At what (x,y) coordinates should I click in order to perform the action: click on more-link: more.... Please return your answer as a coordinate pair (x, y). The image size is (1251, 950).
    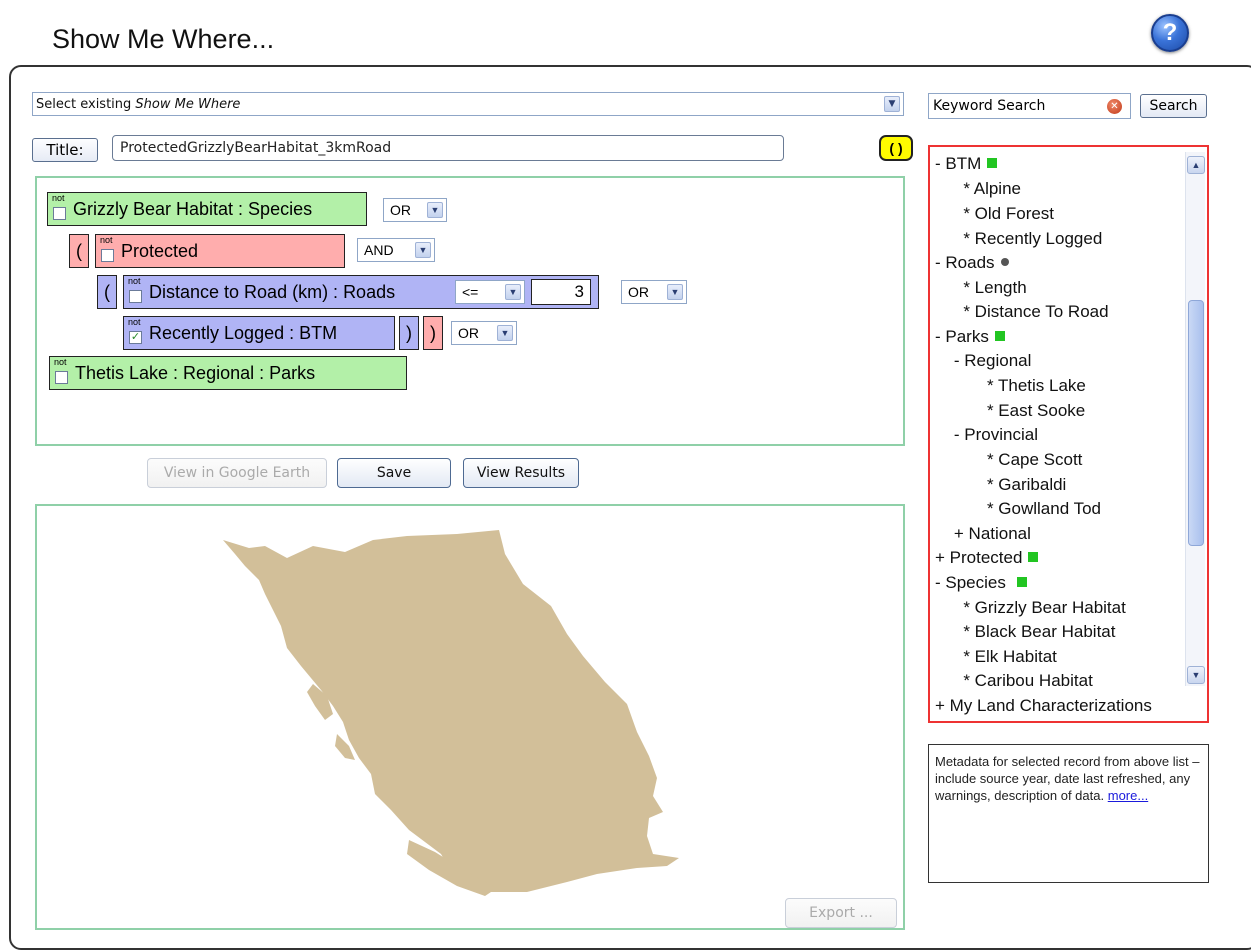
    Looking at the image, I should click on (1128, 795).